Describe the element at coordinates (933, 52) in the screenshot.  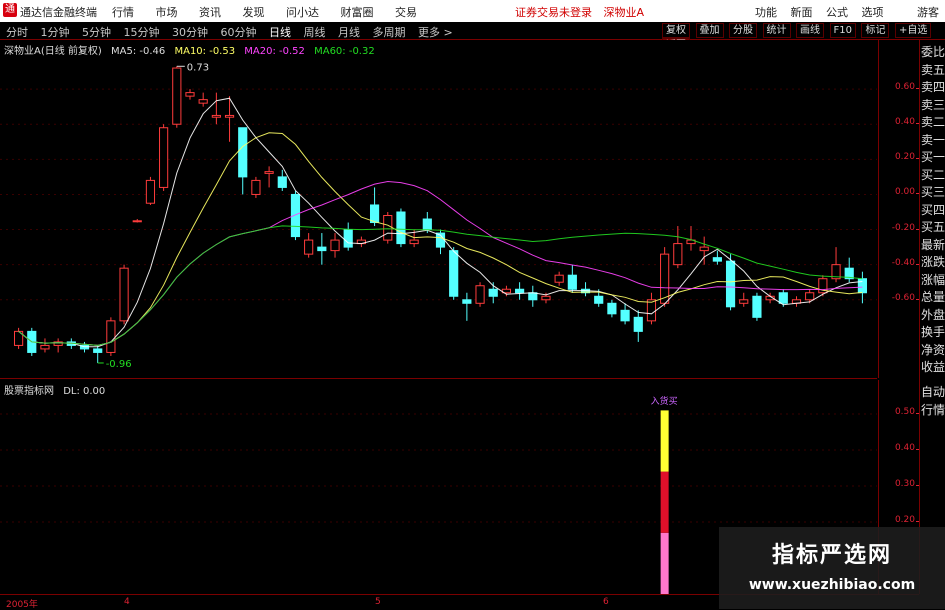
I see `quote-field-label: 委比` at that location.